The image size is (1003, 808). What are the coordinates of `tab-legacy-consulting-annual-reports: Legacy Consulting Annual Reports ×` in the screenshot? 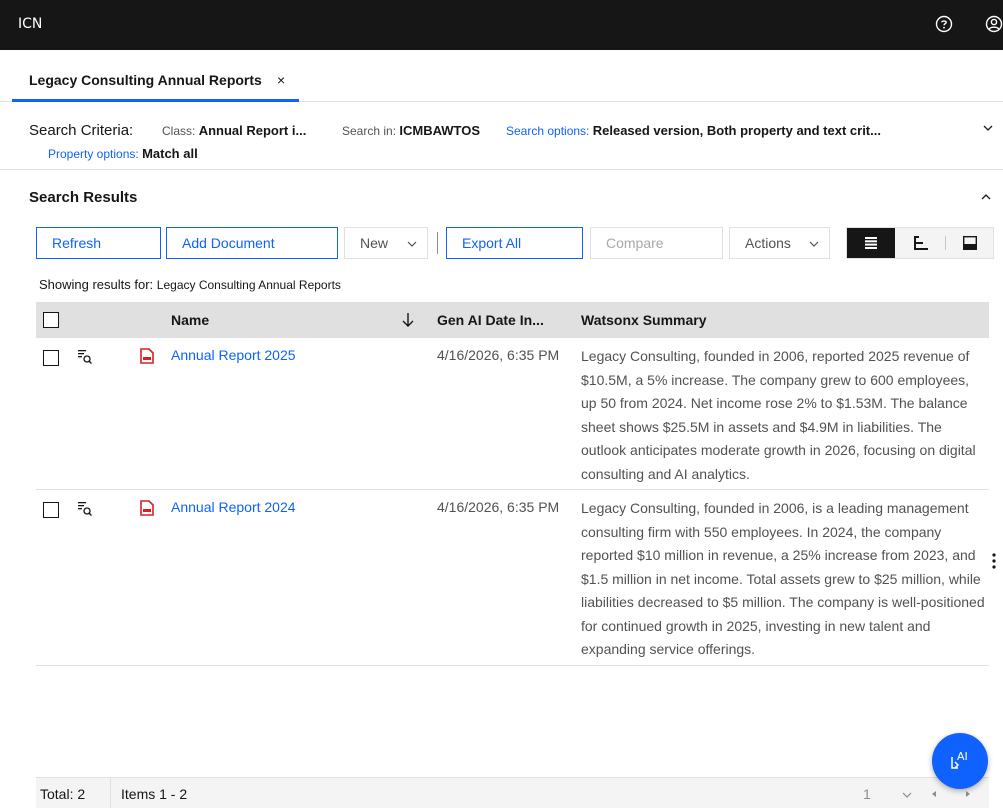 It's located at (155, 76).